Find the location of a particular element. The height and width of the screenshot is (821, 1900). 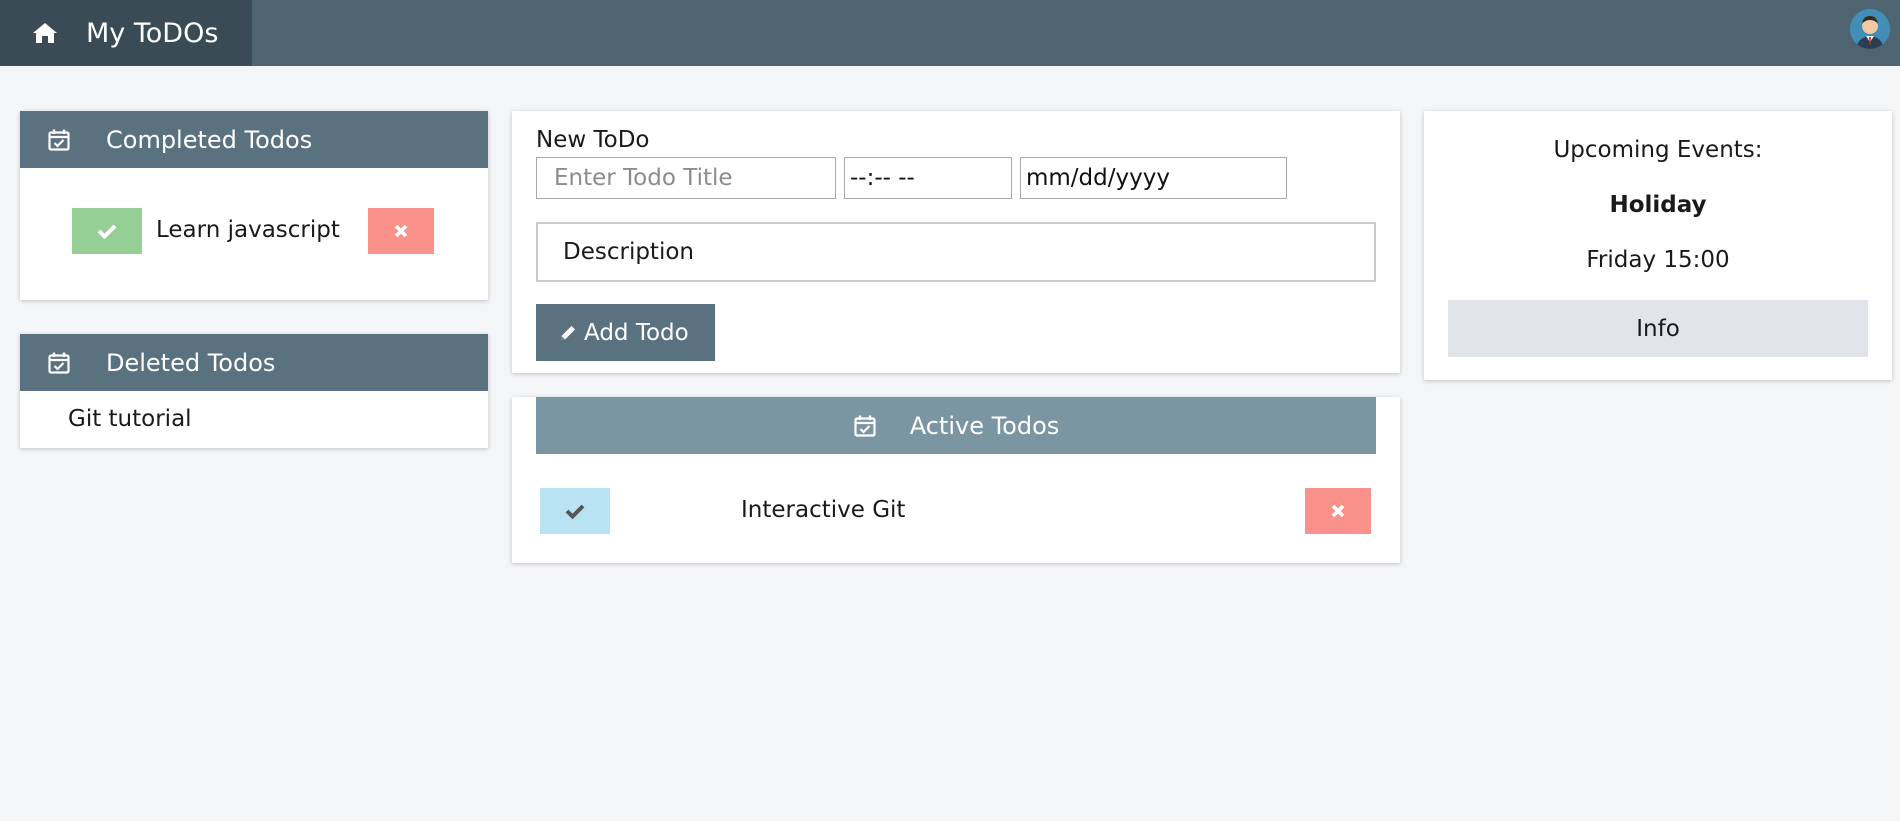

info-button: Info is located at coordinates (1658, 328).